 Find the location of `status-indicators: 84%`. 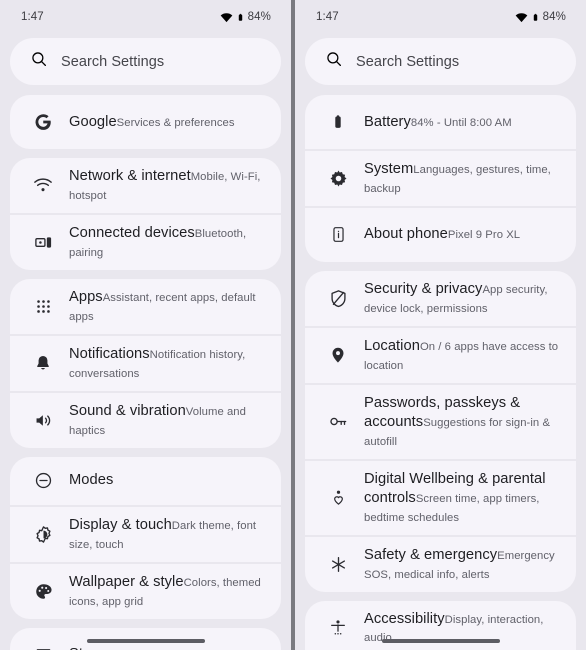

status-indicators: 84% is located at coordinates (245, 17).